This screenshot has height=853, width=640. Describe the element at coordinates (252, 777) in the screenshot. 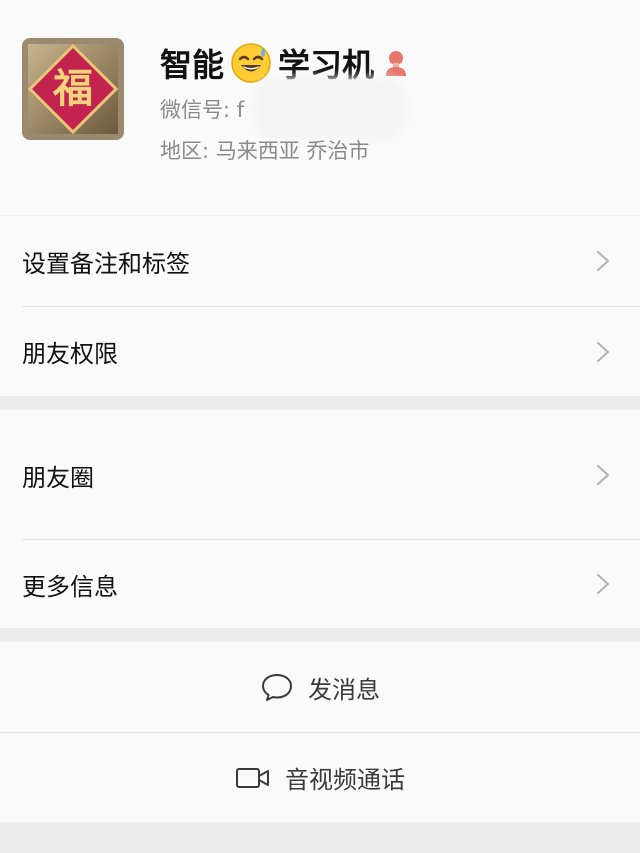

I see `video-camera-icon` at that location.